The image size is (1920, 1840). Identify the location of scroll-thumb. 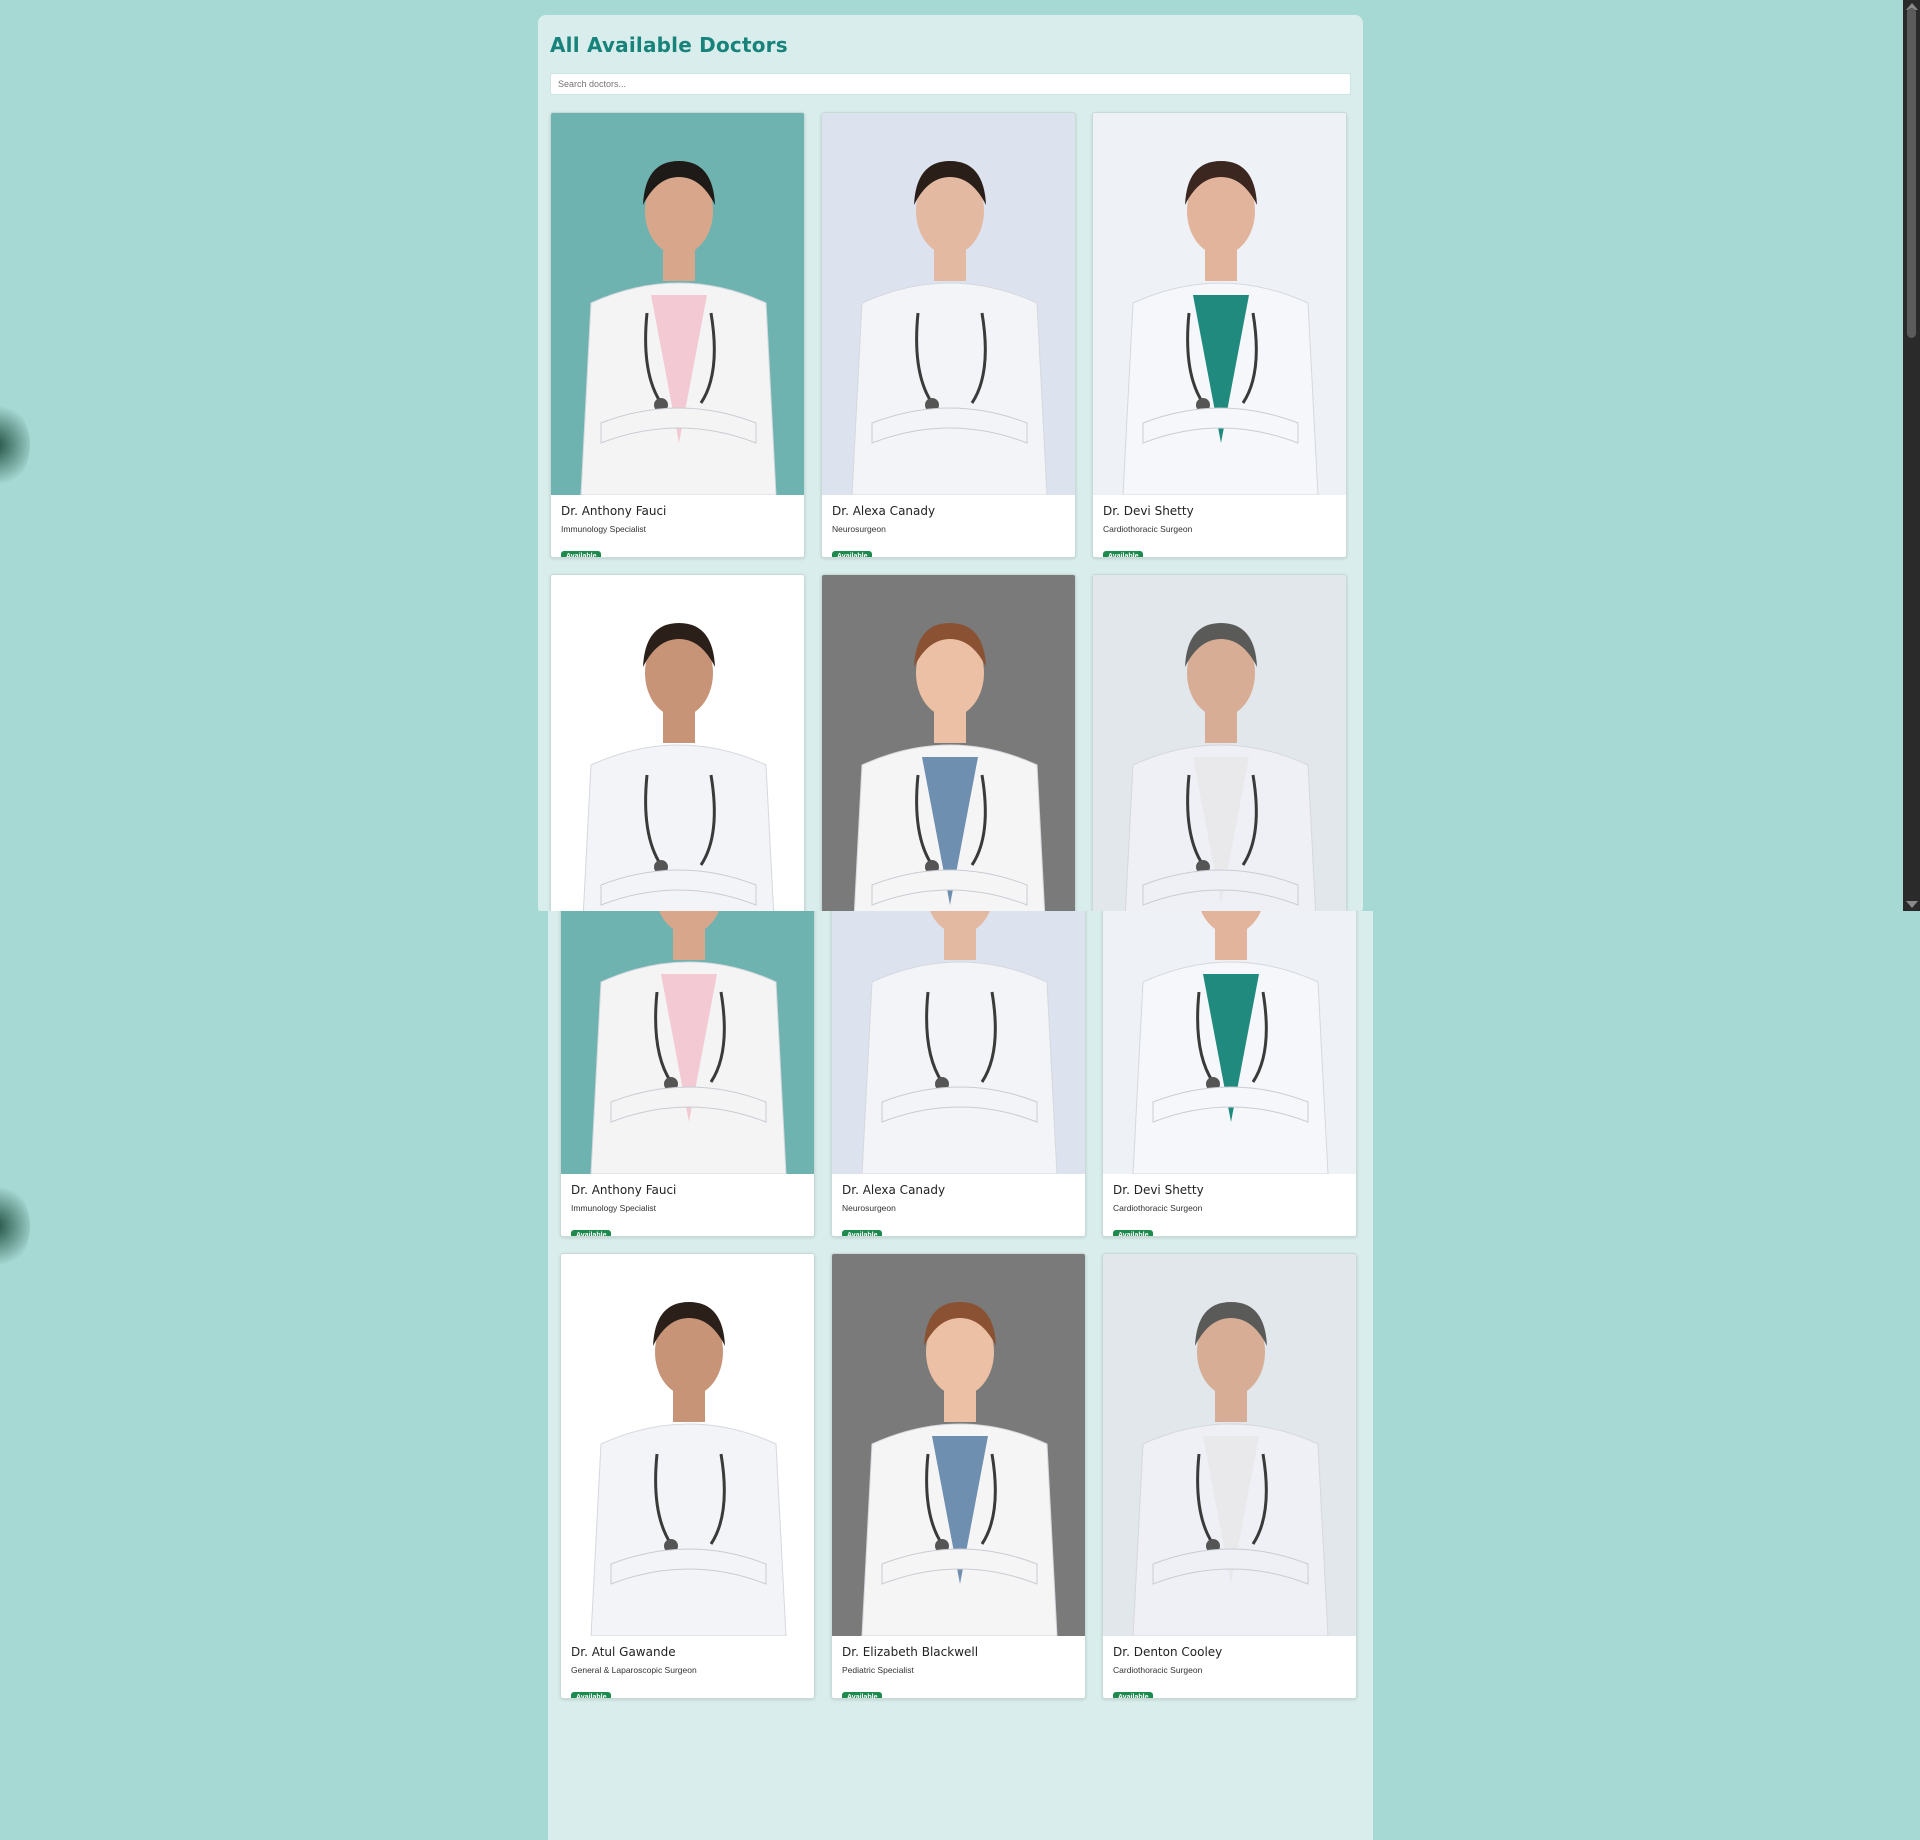
(1911, 173).